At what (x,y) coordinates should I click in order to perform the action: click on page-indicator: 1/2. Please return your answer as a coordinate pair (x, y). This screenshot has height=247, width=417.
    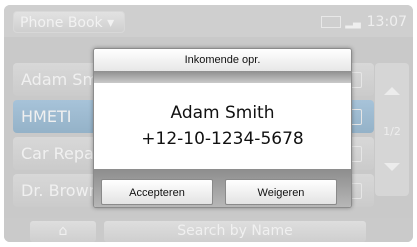
    Looking at the image, I should click on (392, 131).